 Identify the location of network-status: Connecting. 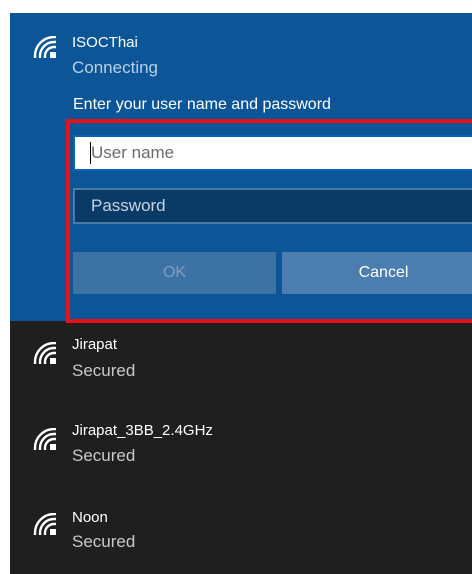
(115, 67).